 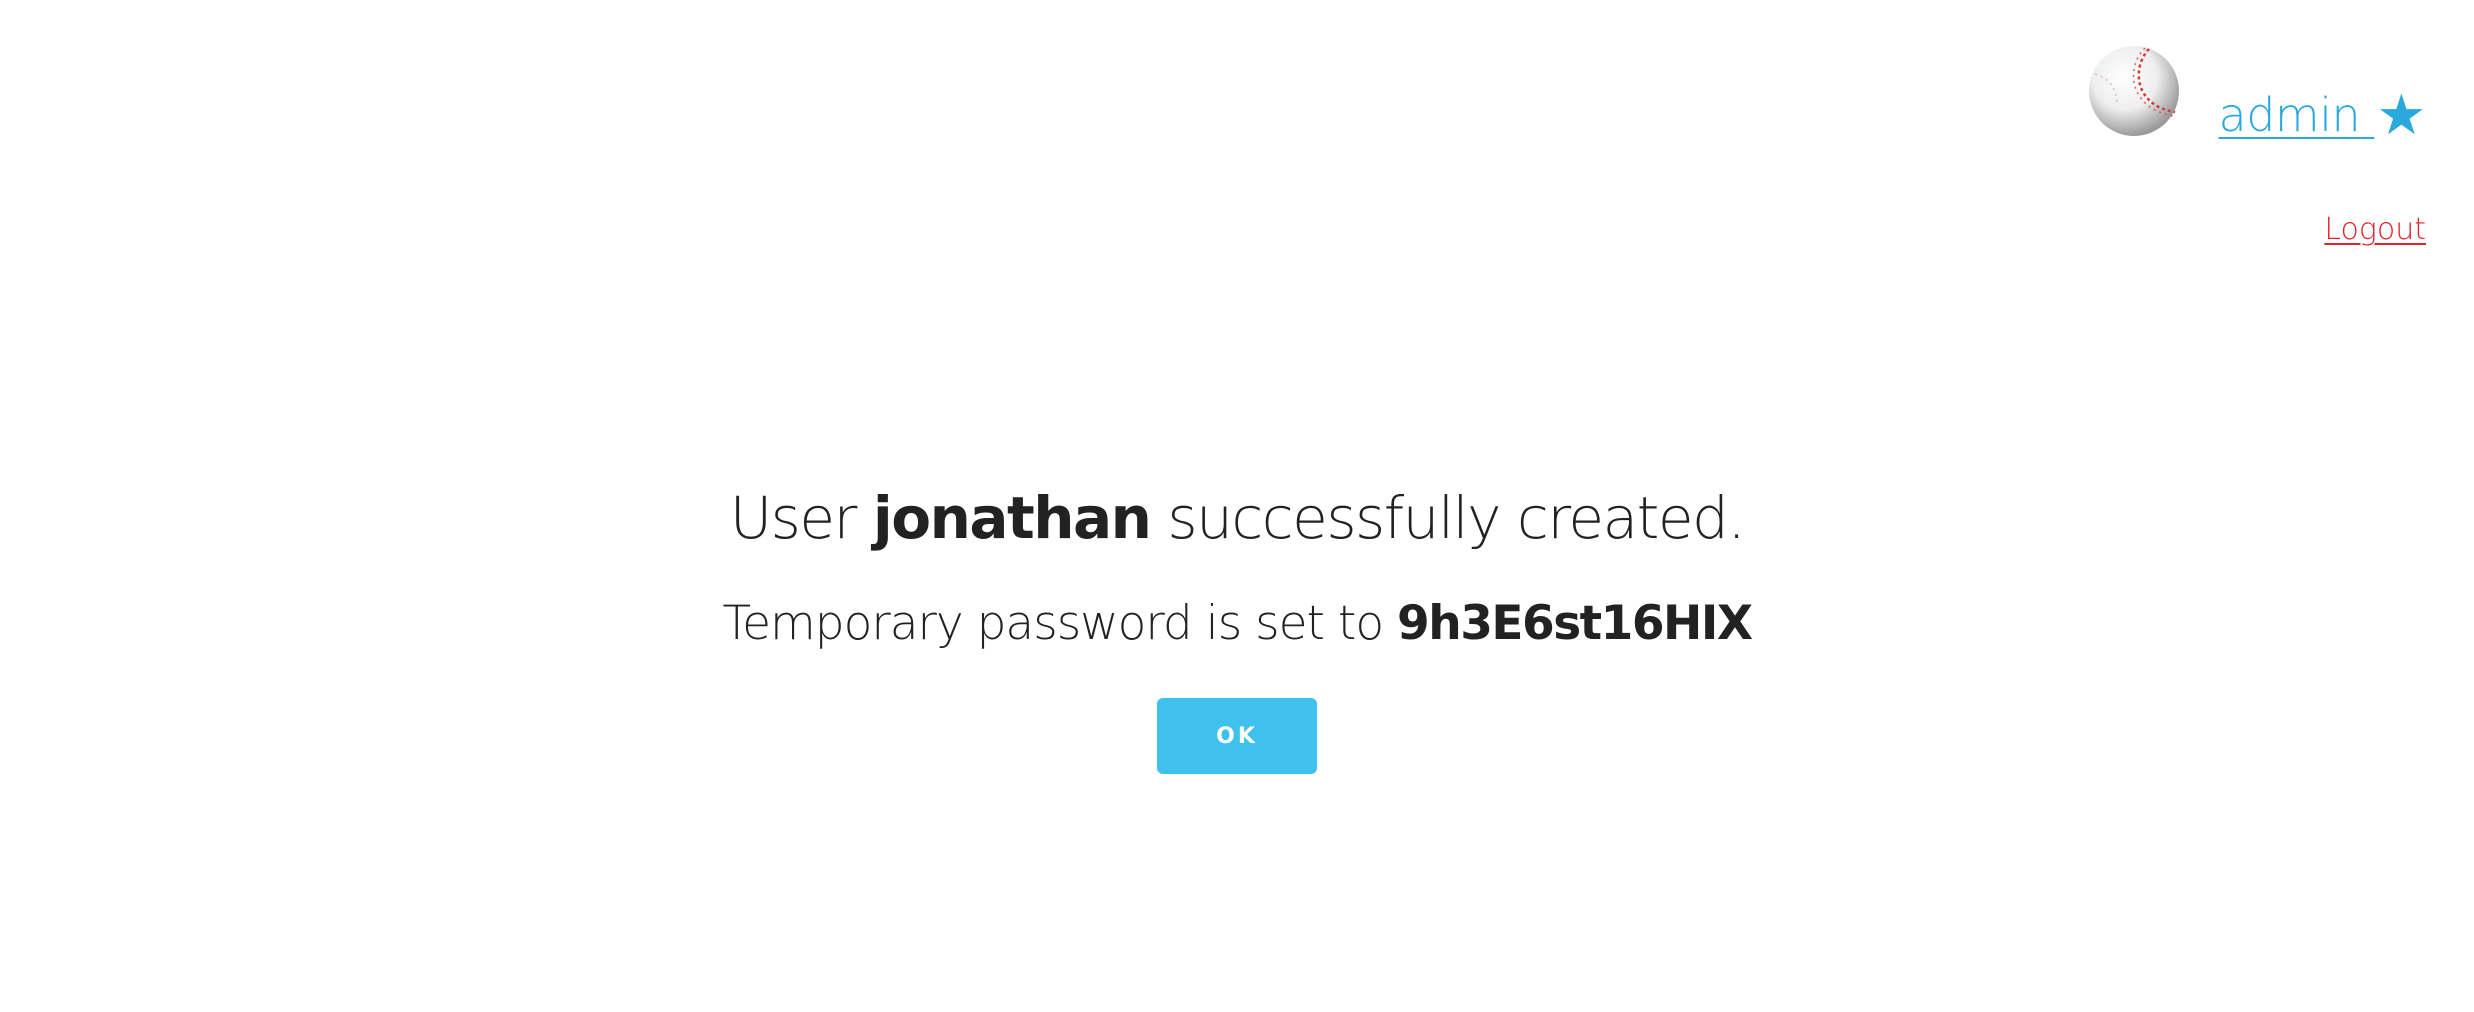 What do you see at coordinates (2375, 229) in the screenshot?
I see `logout-link: Logout` at bounding box center [2375, 229].